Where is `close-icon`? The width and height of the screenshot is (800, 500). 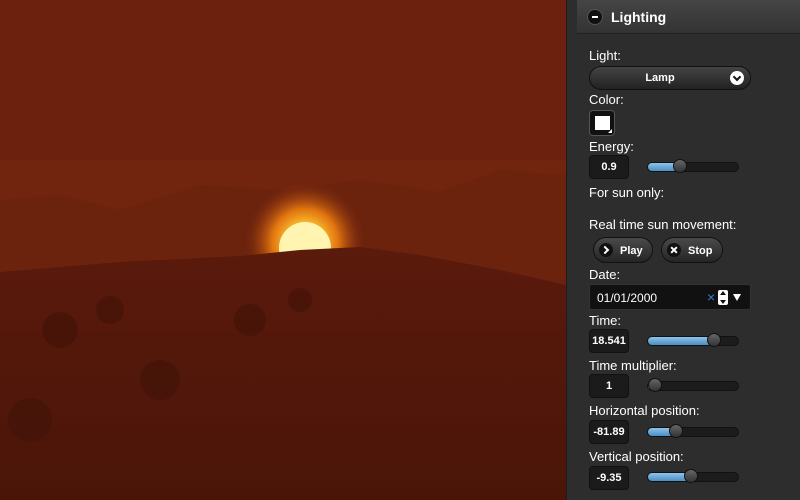
close-icon is located at coordinates (674, 250).